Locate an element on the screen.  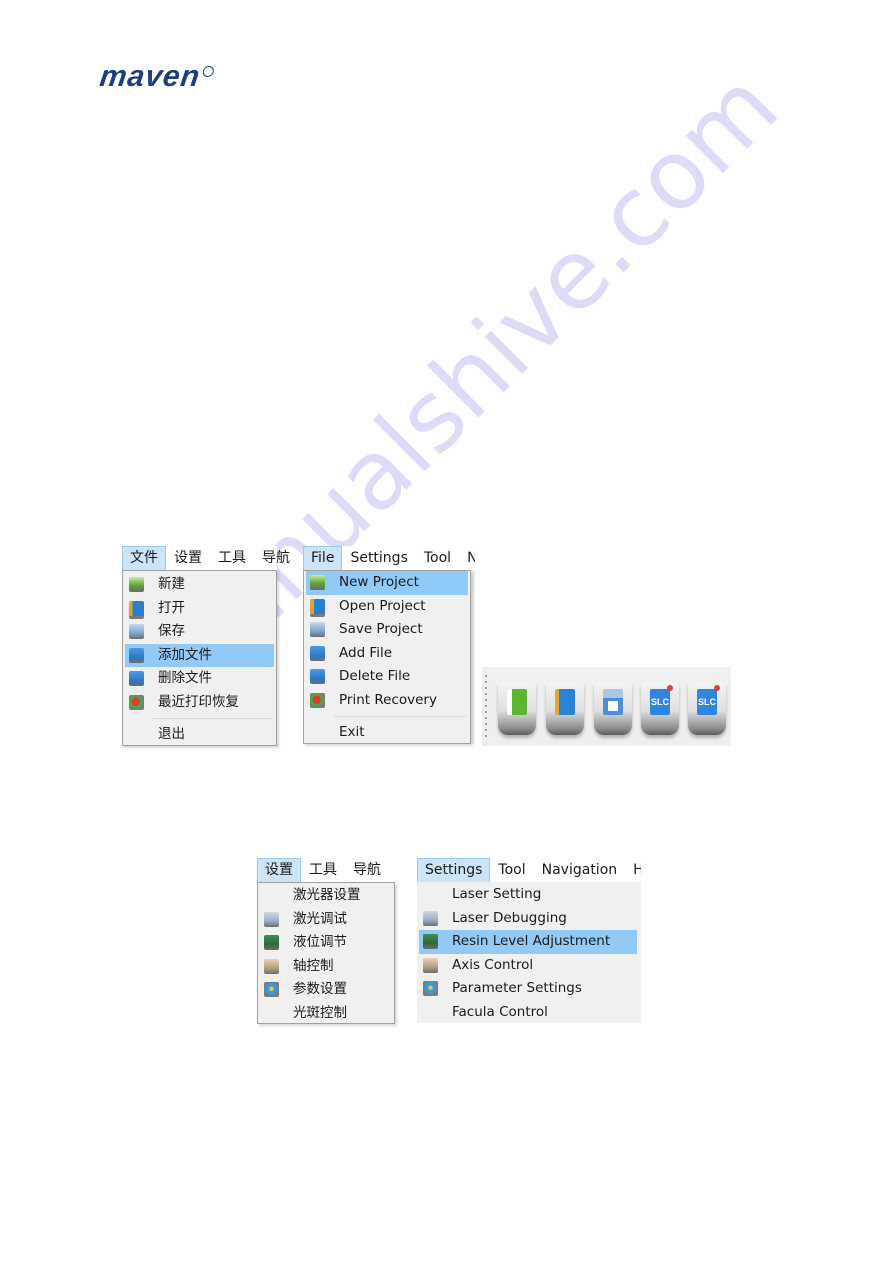
menu-item-axis-control-cn: 轴控制 is located at coordinates (326, 967).